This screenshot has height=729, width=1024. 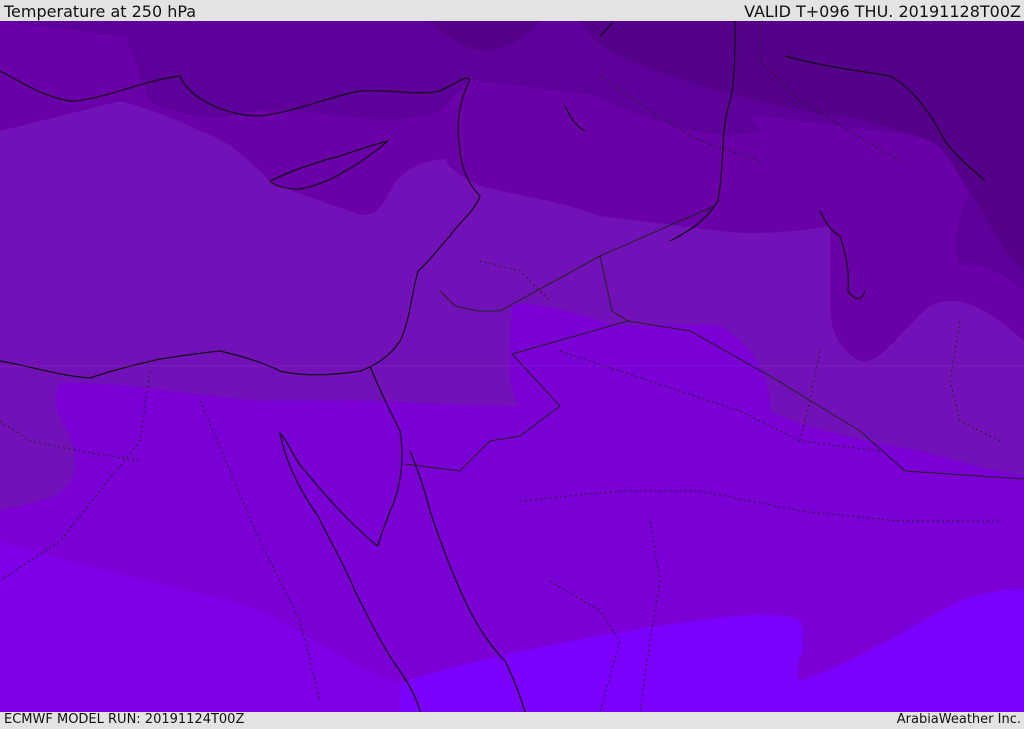 What do you see at coordinates (882, 11) in the screenshot?
I see `valid-time: VALID T+096 THU. 20191128T00Z` at bounding box center [882, 11].